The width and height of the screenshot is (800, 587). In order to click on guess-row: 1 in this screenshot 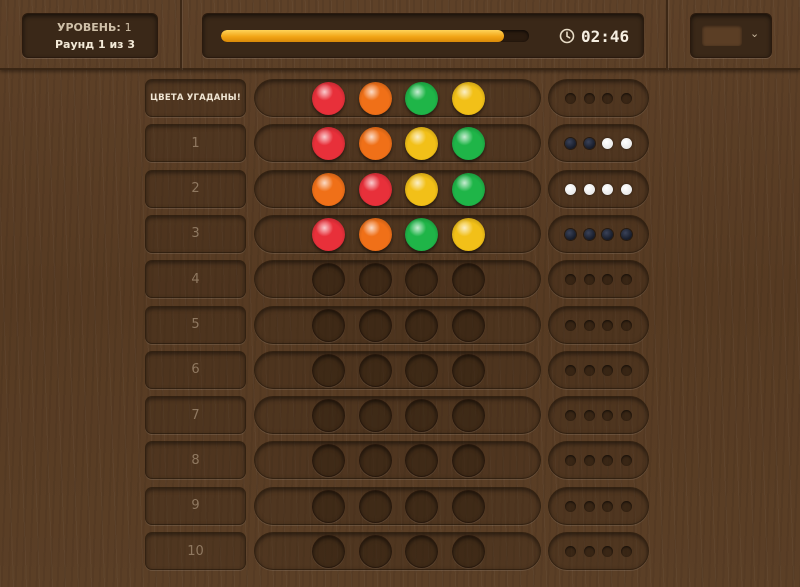, I will do `click(400, 144)`.